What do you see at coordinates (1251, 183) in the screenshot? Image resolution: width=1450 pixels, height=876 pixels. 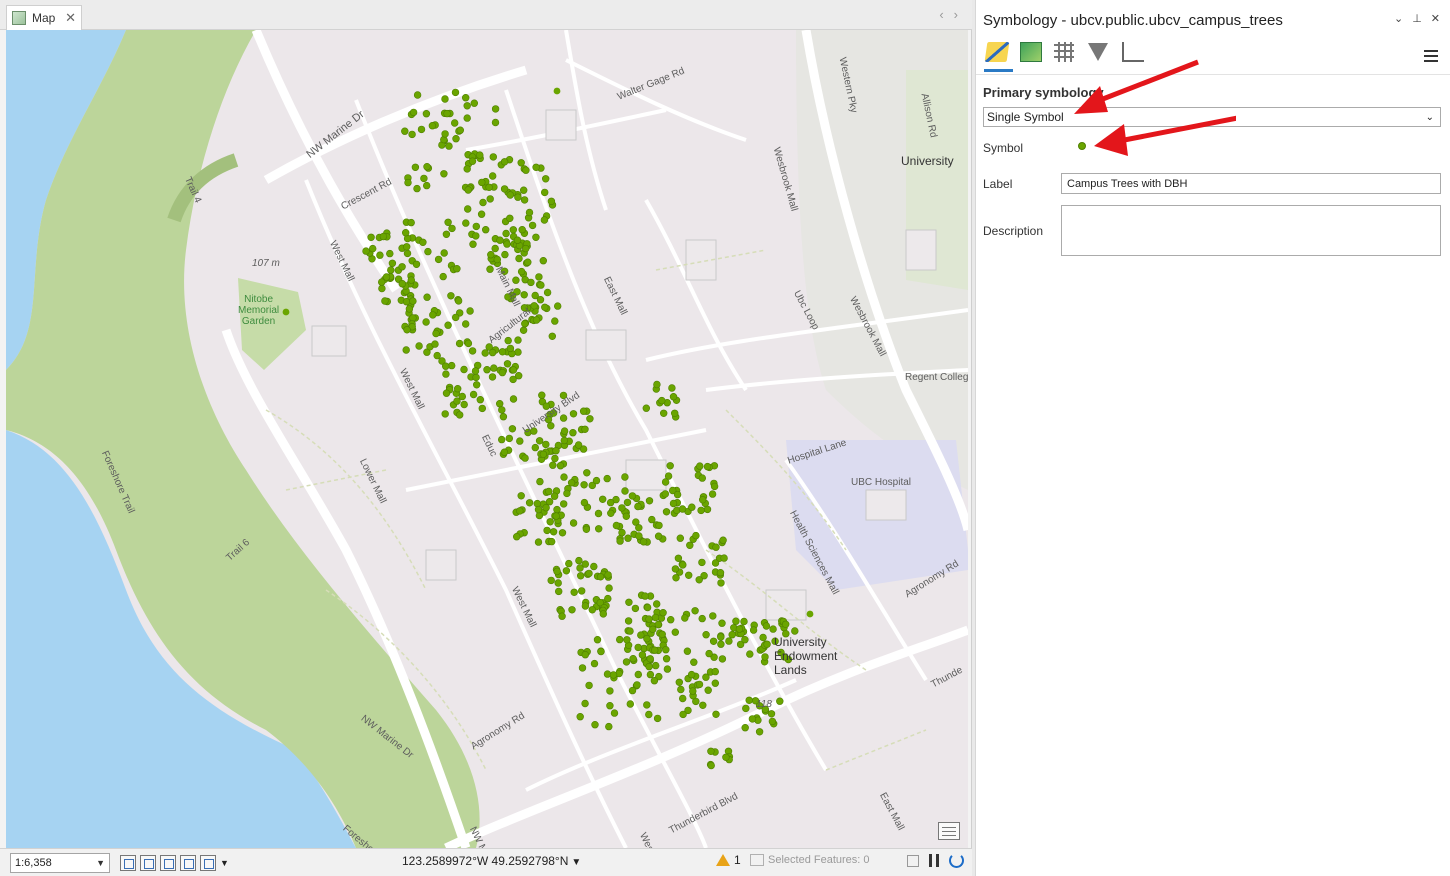 I see `label-field: Campus Trees with DBH` at bounding box center [1251, 183].